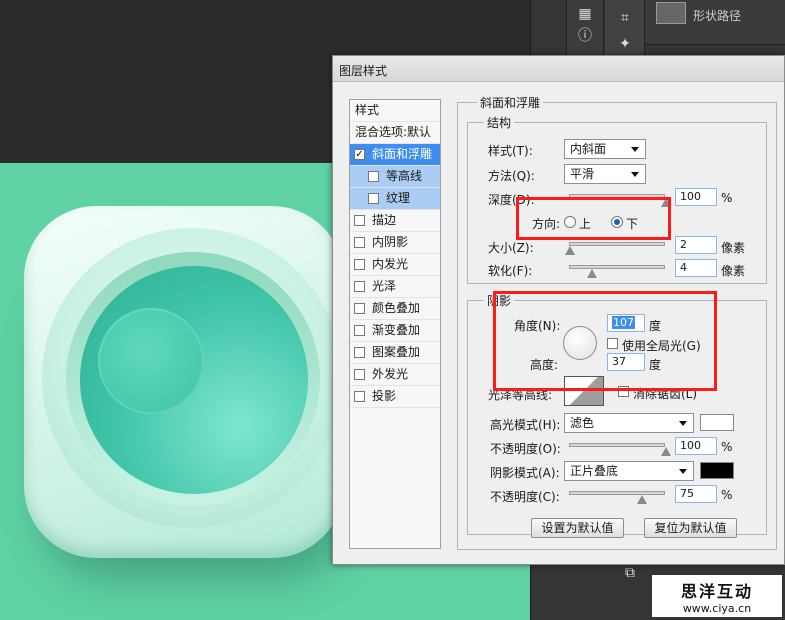 This screenshot has height=620, width=785. Describe the element at coordinates (384, 396) in the screenshot. I see `style-item-label: 投影` at that location.